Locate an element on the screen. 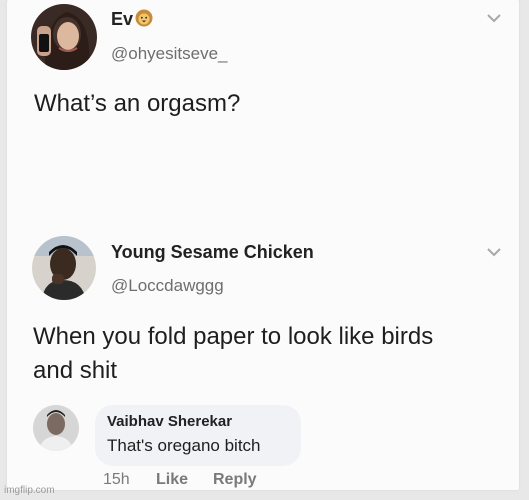 This screenshot has height=500, width=529. tweet2-text-line2: and shit is located at coordinates (75, 370).